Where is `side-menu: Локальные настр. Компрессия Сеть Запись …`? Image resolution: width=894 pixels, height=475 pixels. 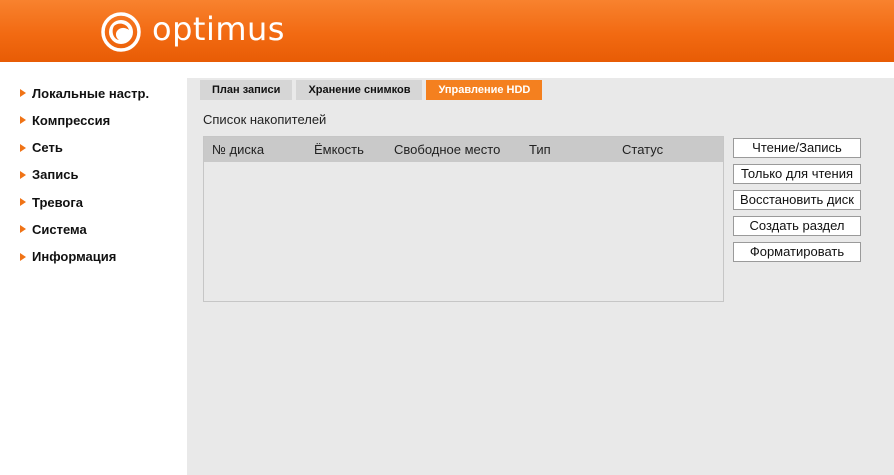 side-menu: Локальные настр. Компрессия Сеть Запись … is located at coordinates (102, 179).